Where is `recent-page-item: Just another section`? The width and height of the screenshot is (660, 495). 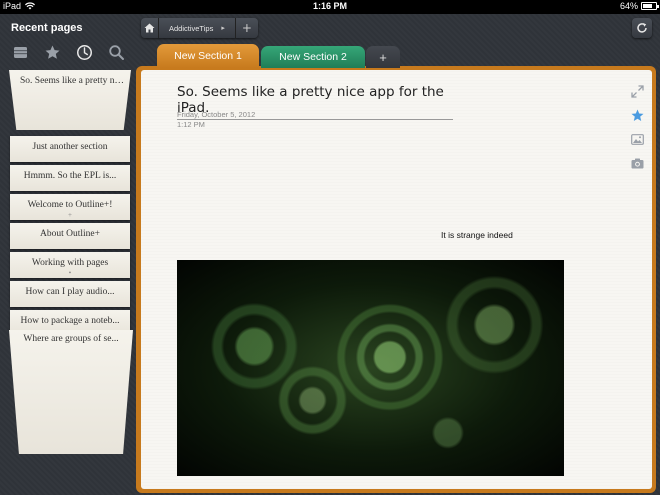
recent-page-item: Just another section is located at coordinates (70, 149).